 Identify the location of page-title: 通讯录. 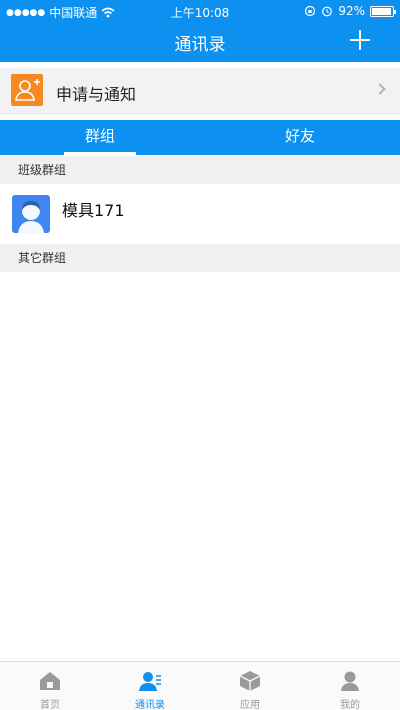
(200, 45).